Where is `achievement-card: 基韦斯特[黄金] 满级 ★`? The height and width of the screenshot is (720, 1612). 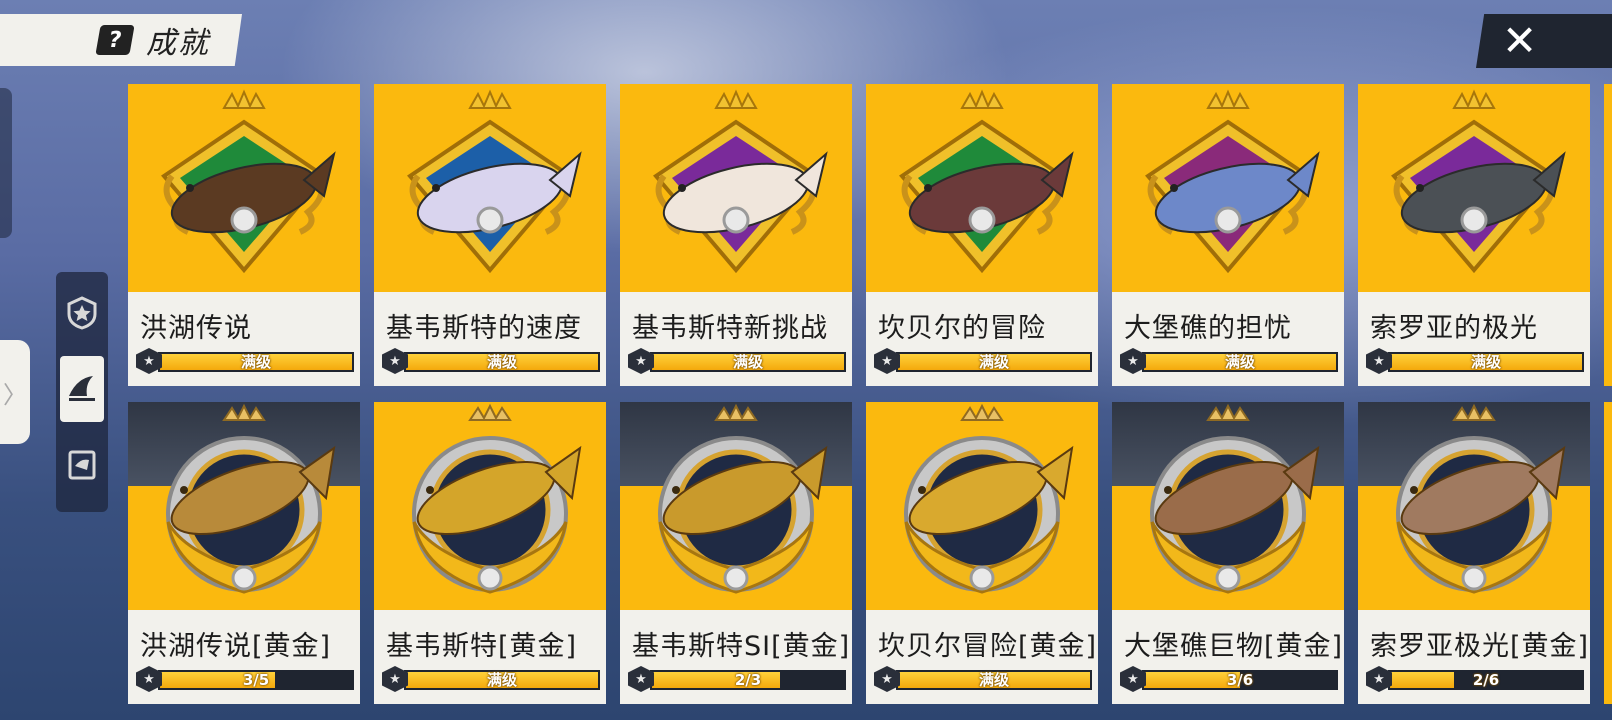 achievement-card: 基韦斯特[黄金] 满级 ★ is located at coordinates (490, 553).